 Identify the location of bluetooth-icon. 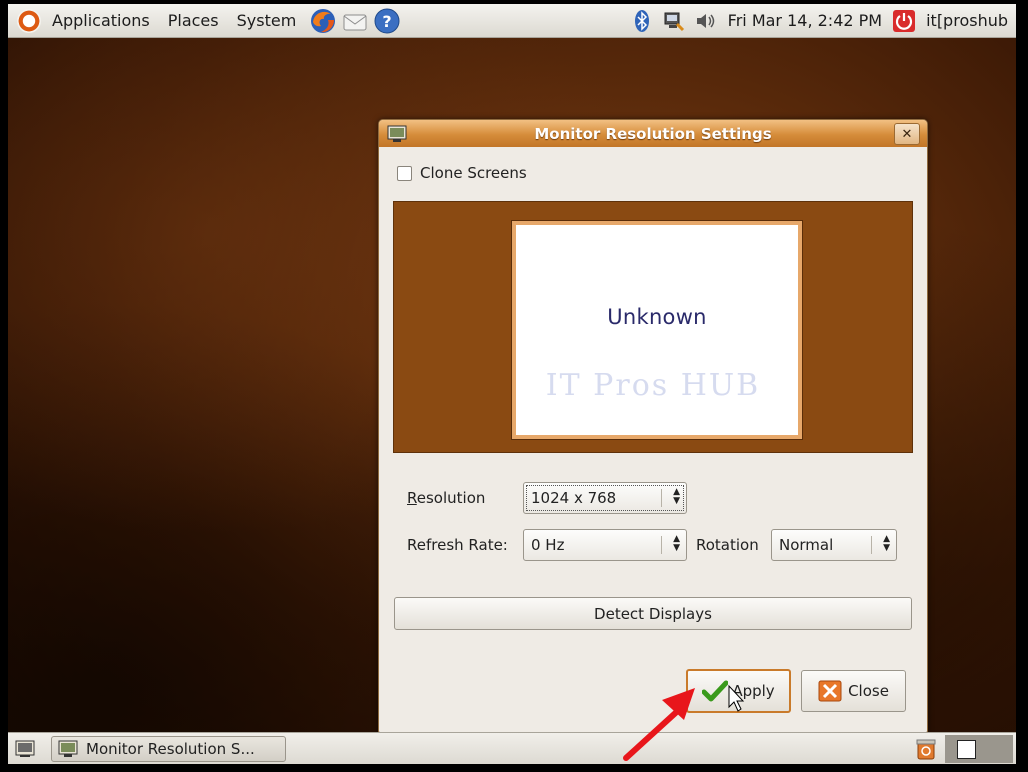
(642, 21).